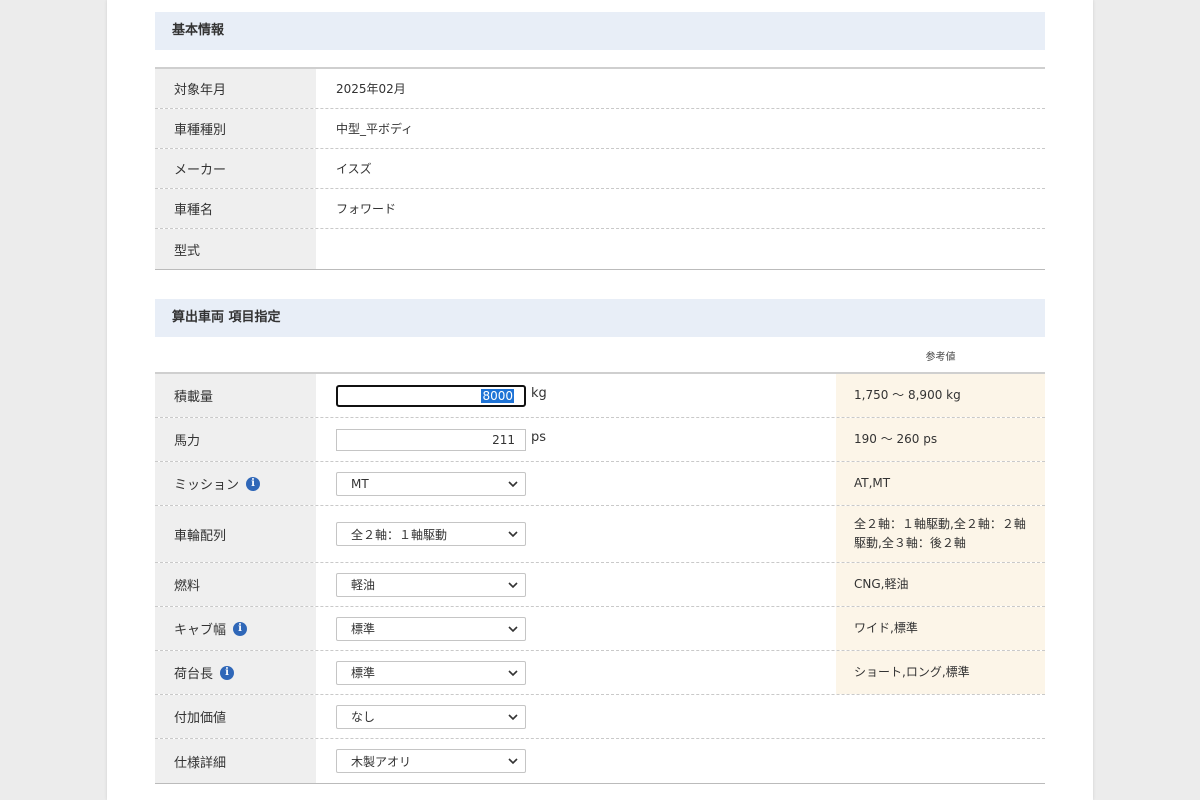  I want to click on basic-info-header: 基本情報, so click(600, 31).